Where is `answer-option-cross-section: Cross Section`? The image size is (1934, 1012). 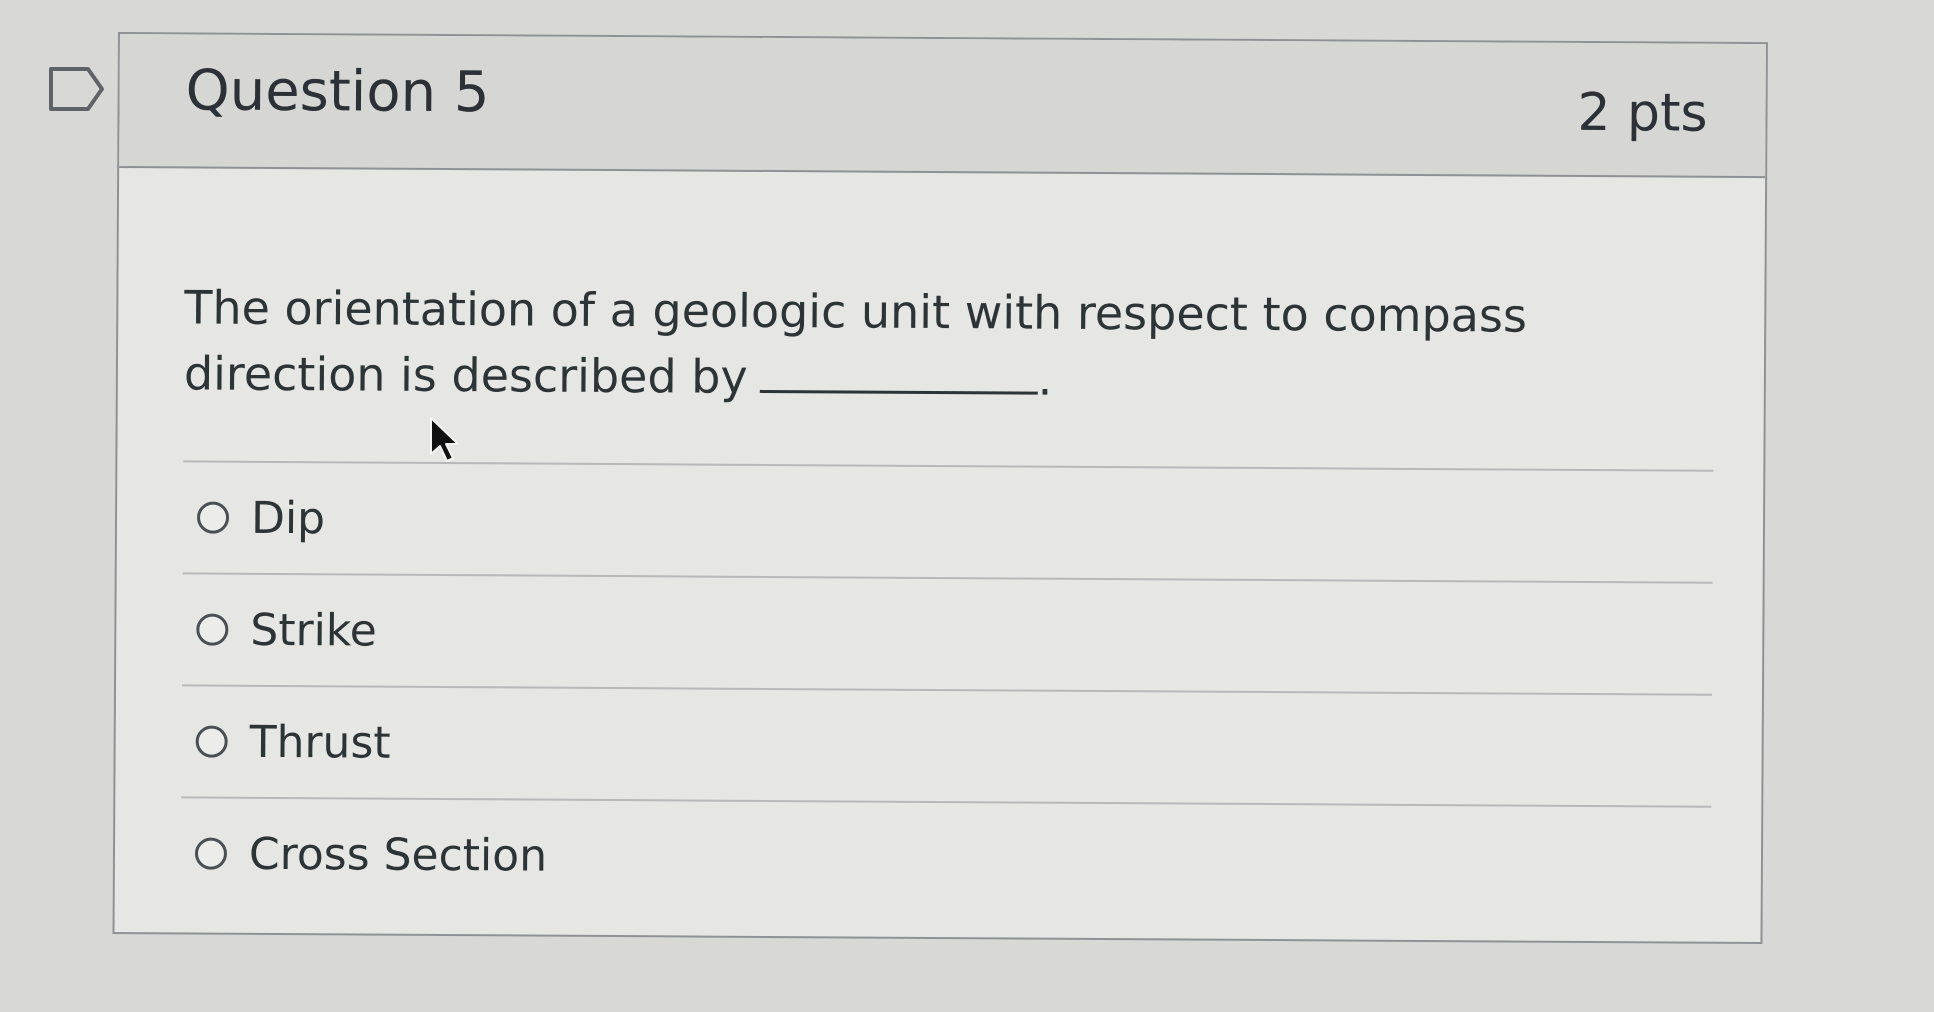 answer-option-cross-section: Cross Section is located at coordinates (946, 857).